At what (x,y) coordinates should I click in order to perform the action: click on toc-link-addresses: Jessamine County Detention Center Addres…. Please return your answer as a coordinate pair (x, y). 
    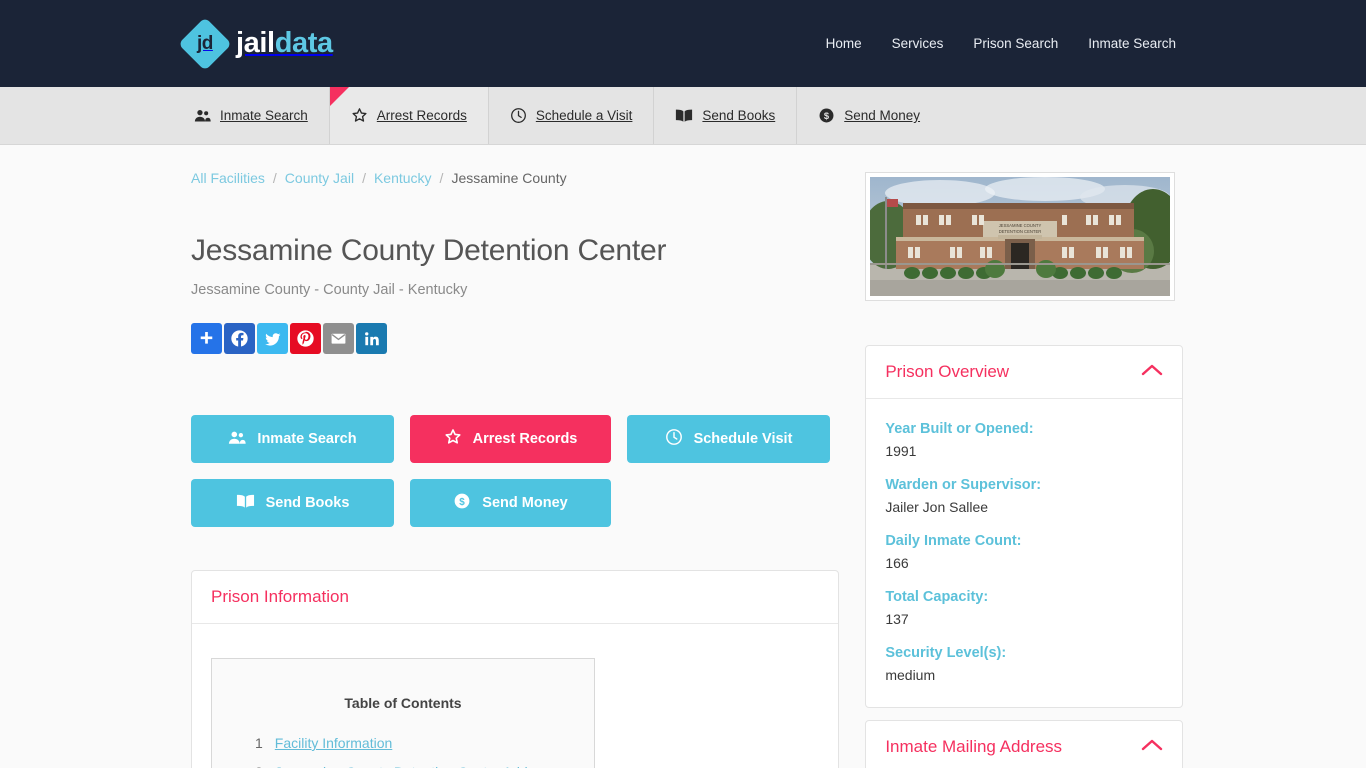
    Looking at the image, I should click on (422, 766).